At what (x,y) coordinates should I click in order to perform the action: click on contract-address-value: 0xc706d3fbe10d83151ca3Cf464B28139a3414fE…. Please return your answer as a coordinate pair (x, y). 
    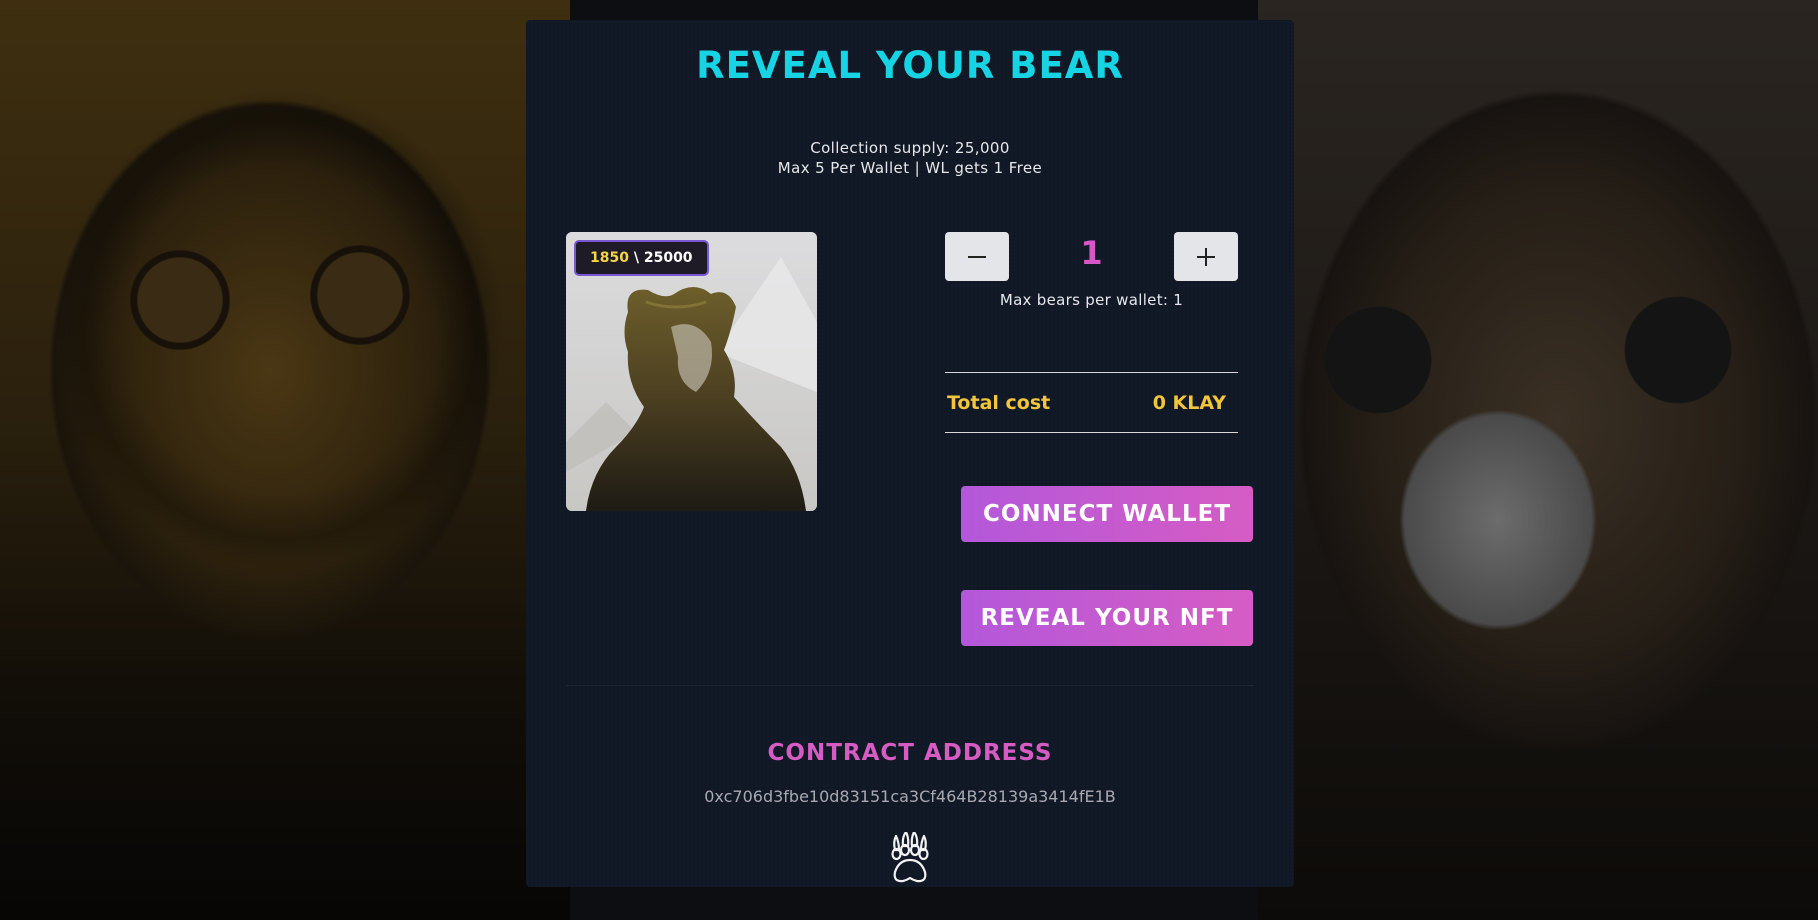
    Looking at the image, I should click on (910, 796).